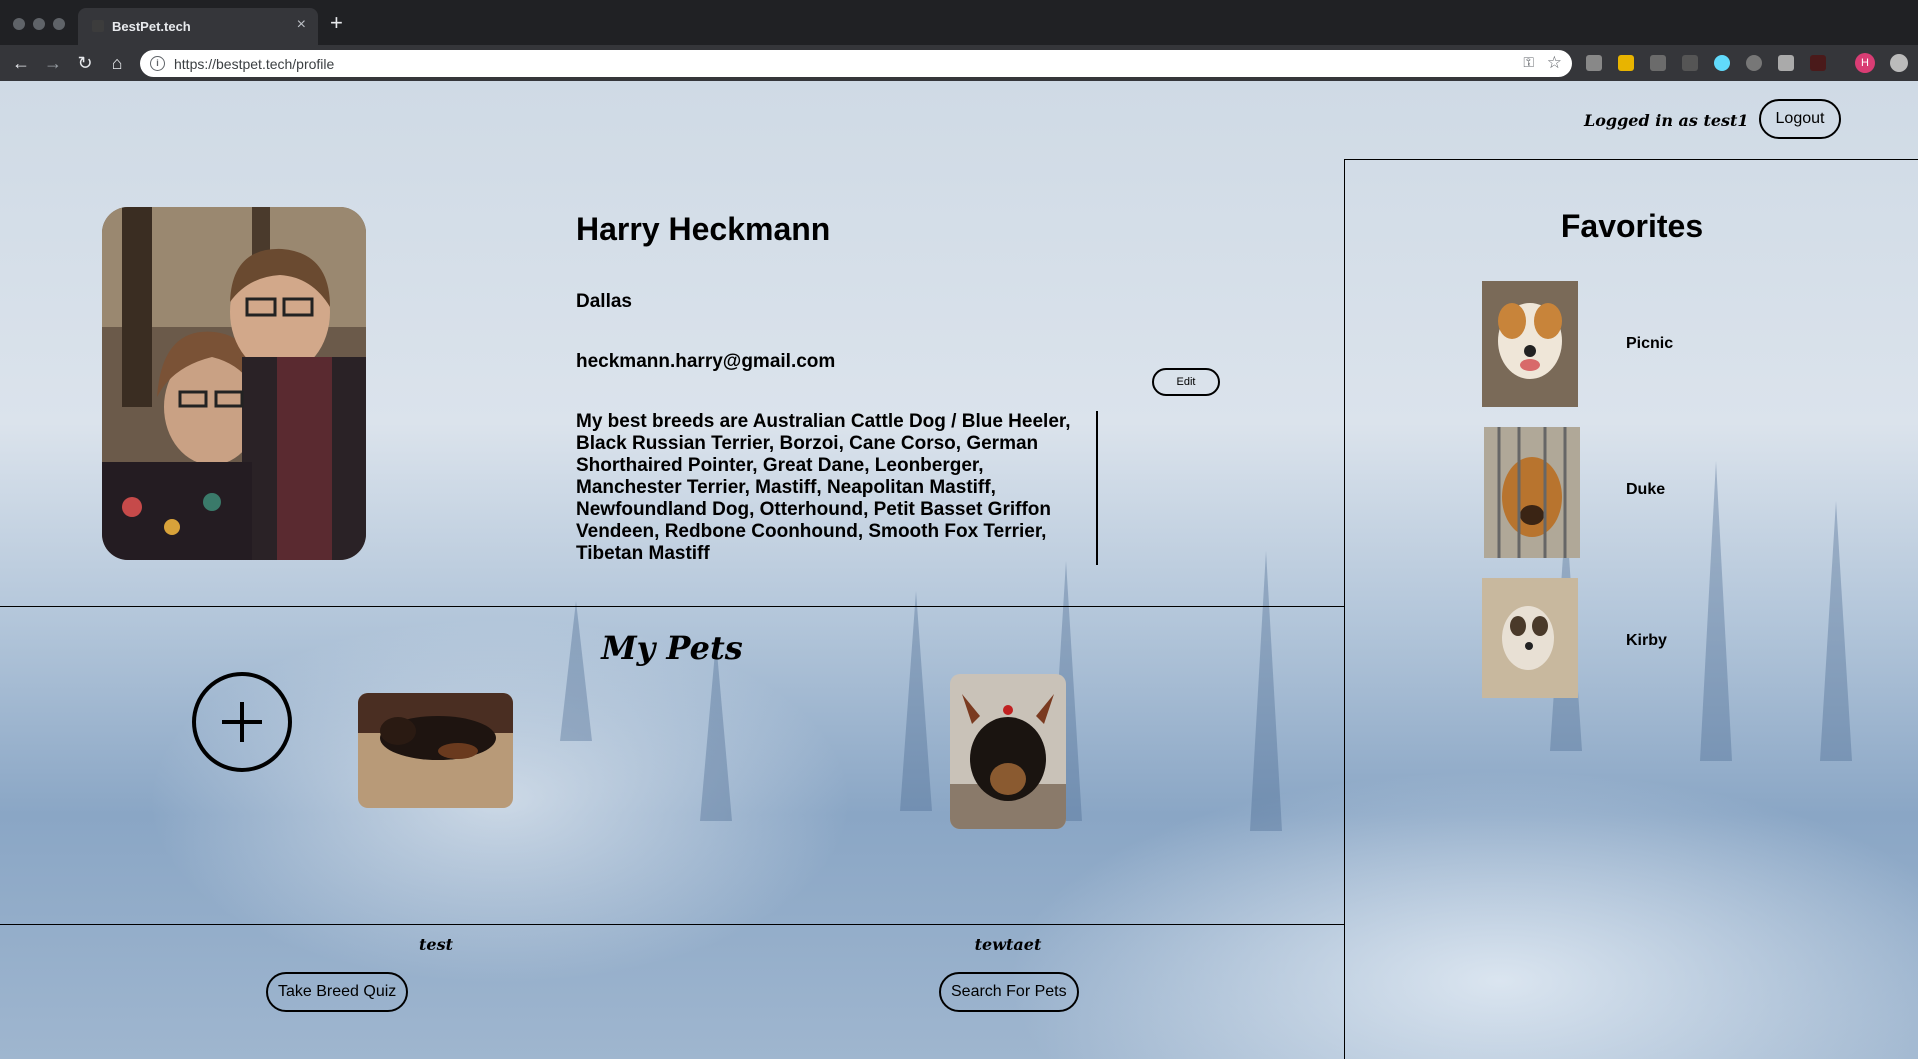 The width and height of the screenshot is (1918, 1059). What do you see at coordinates (703, 229) in the screenshot?
I see `profile-name: Harry Heckmann` at bounding box center [703, 229].